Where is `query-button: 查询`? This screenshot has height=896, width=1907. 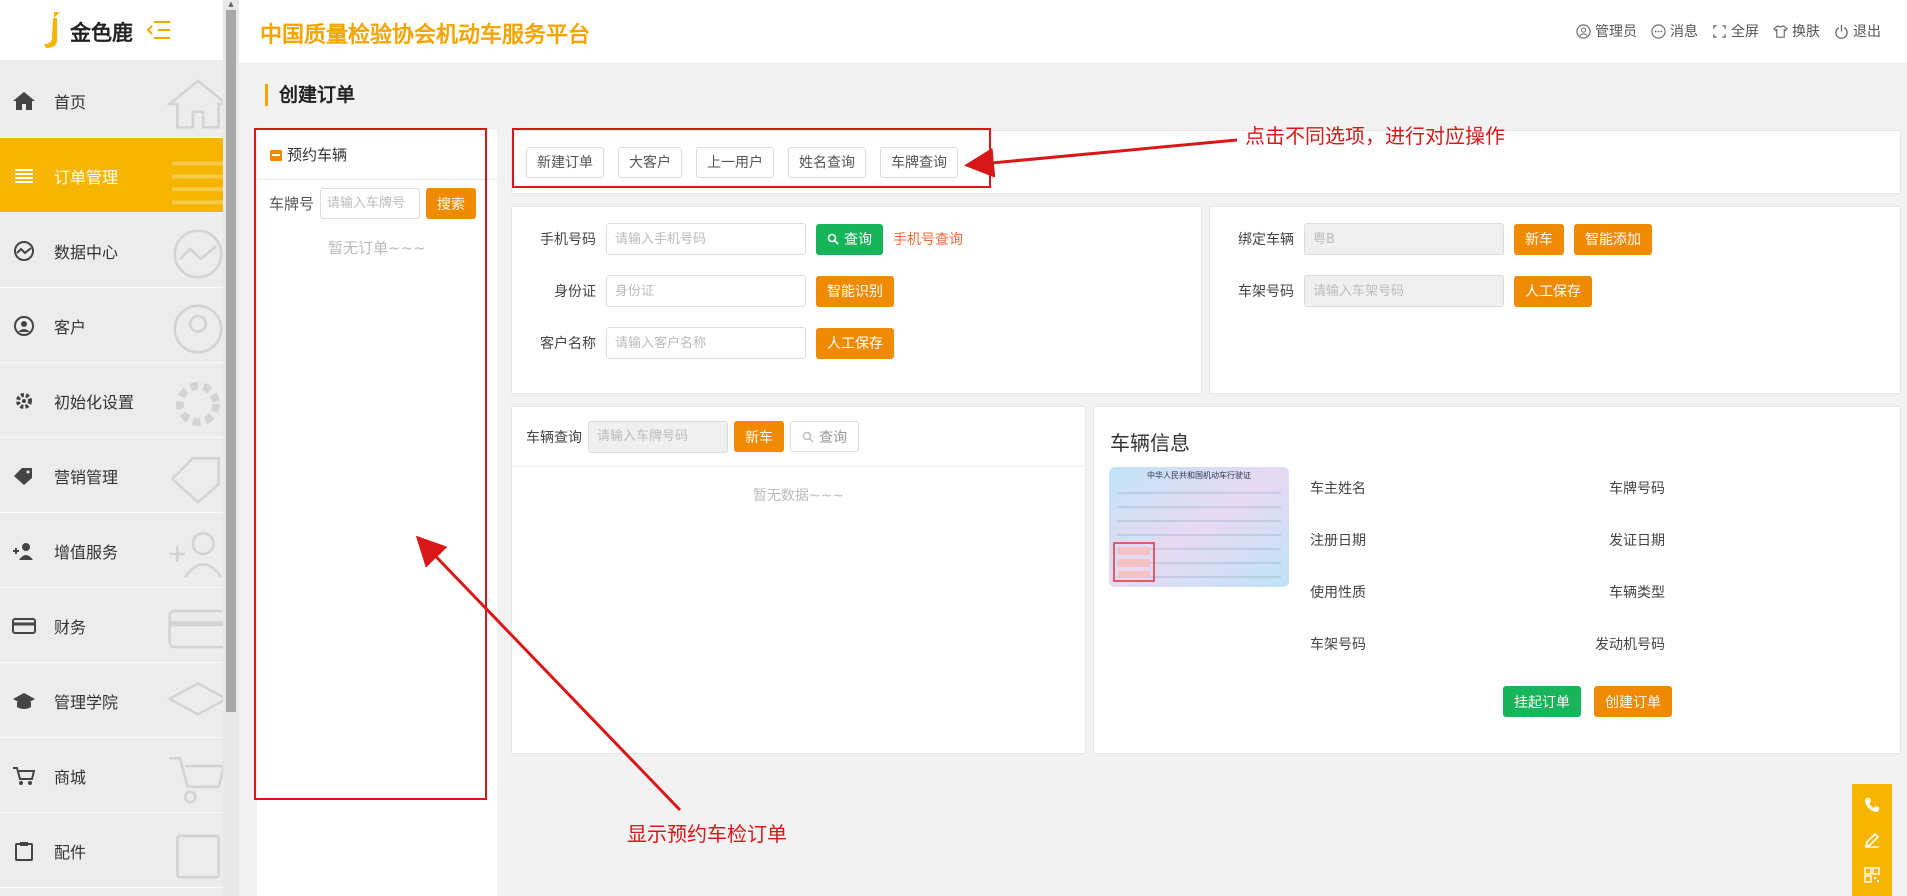 query-button: 查询 is located at coordinates (849, 239).